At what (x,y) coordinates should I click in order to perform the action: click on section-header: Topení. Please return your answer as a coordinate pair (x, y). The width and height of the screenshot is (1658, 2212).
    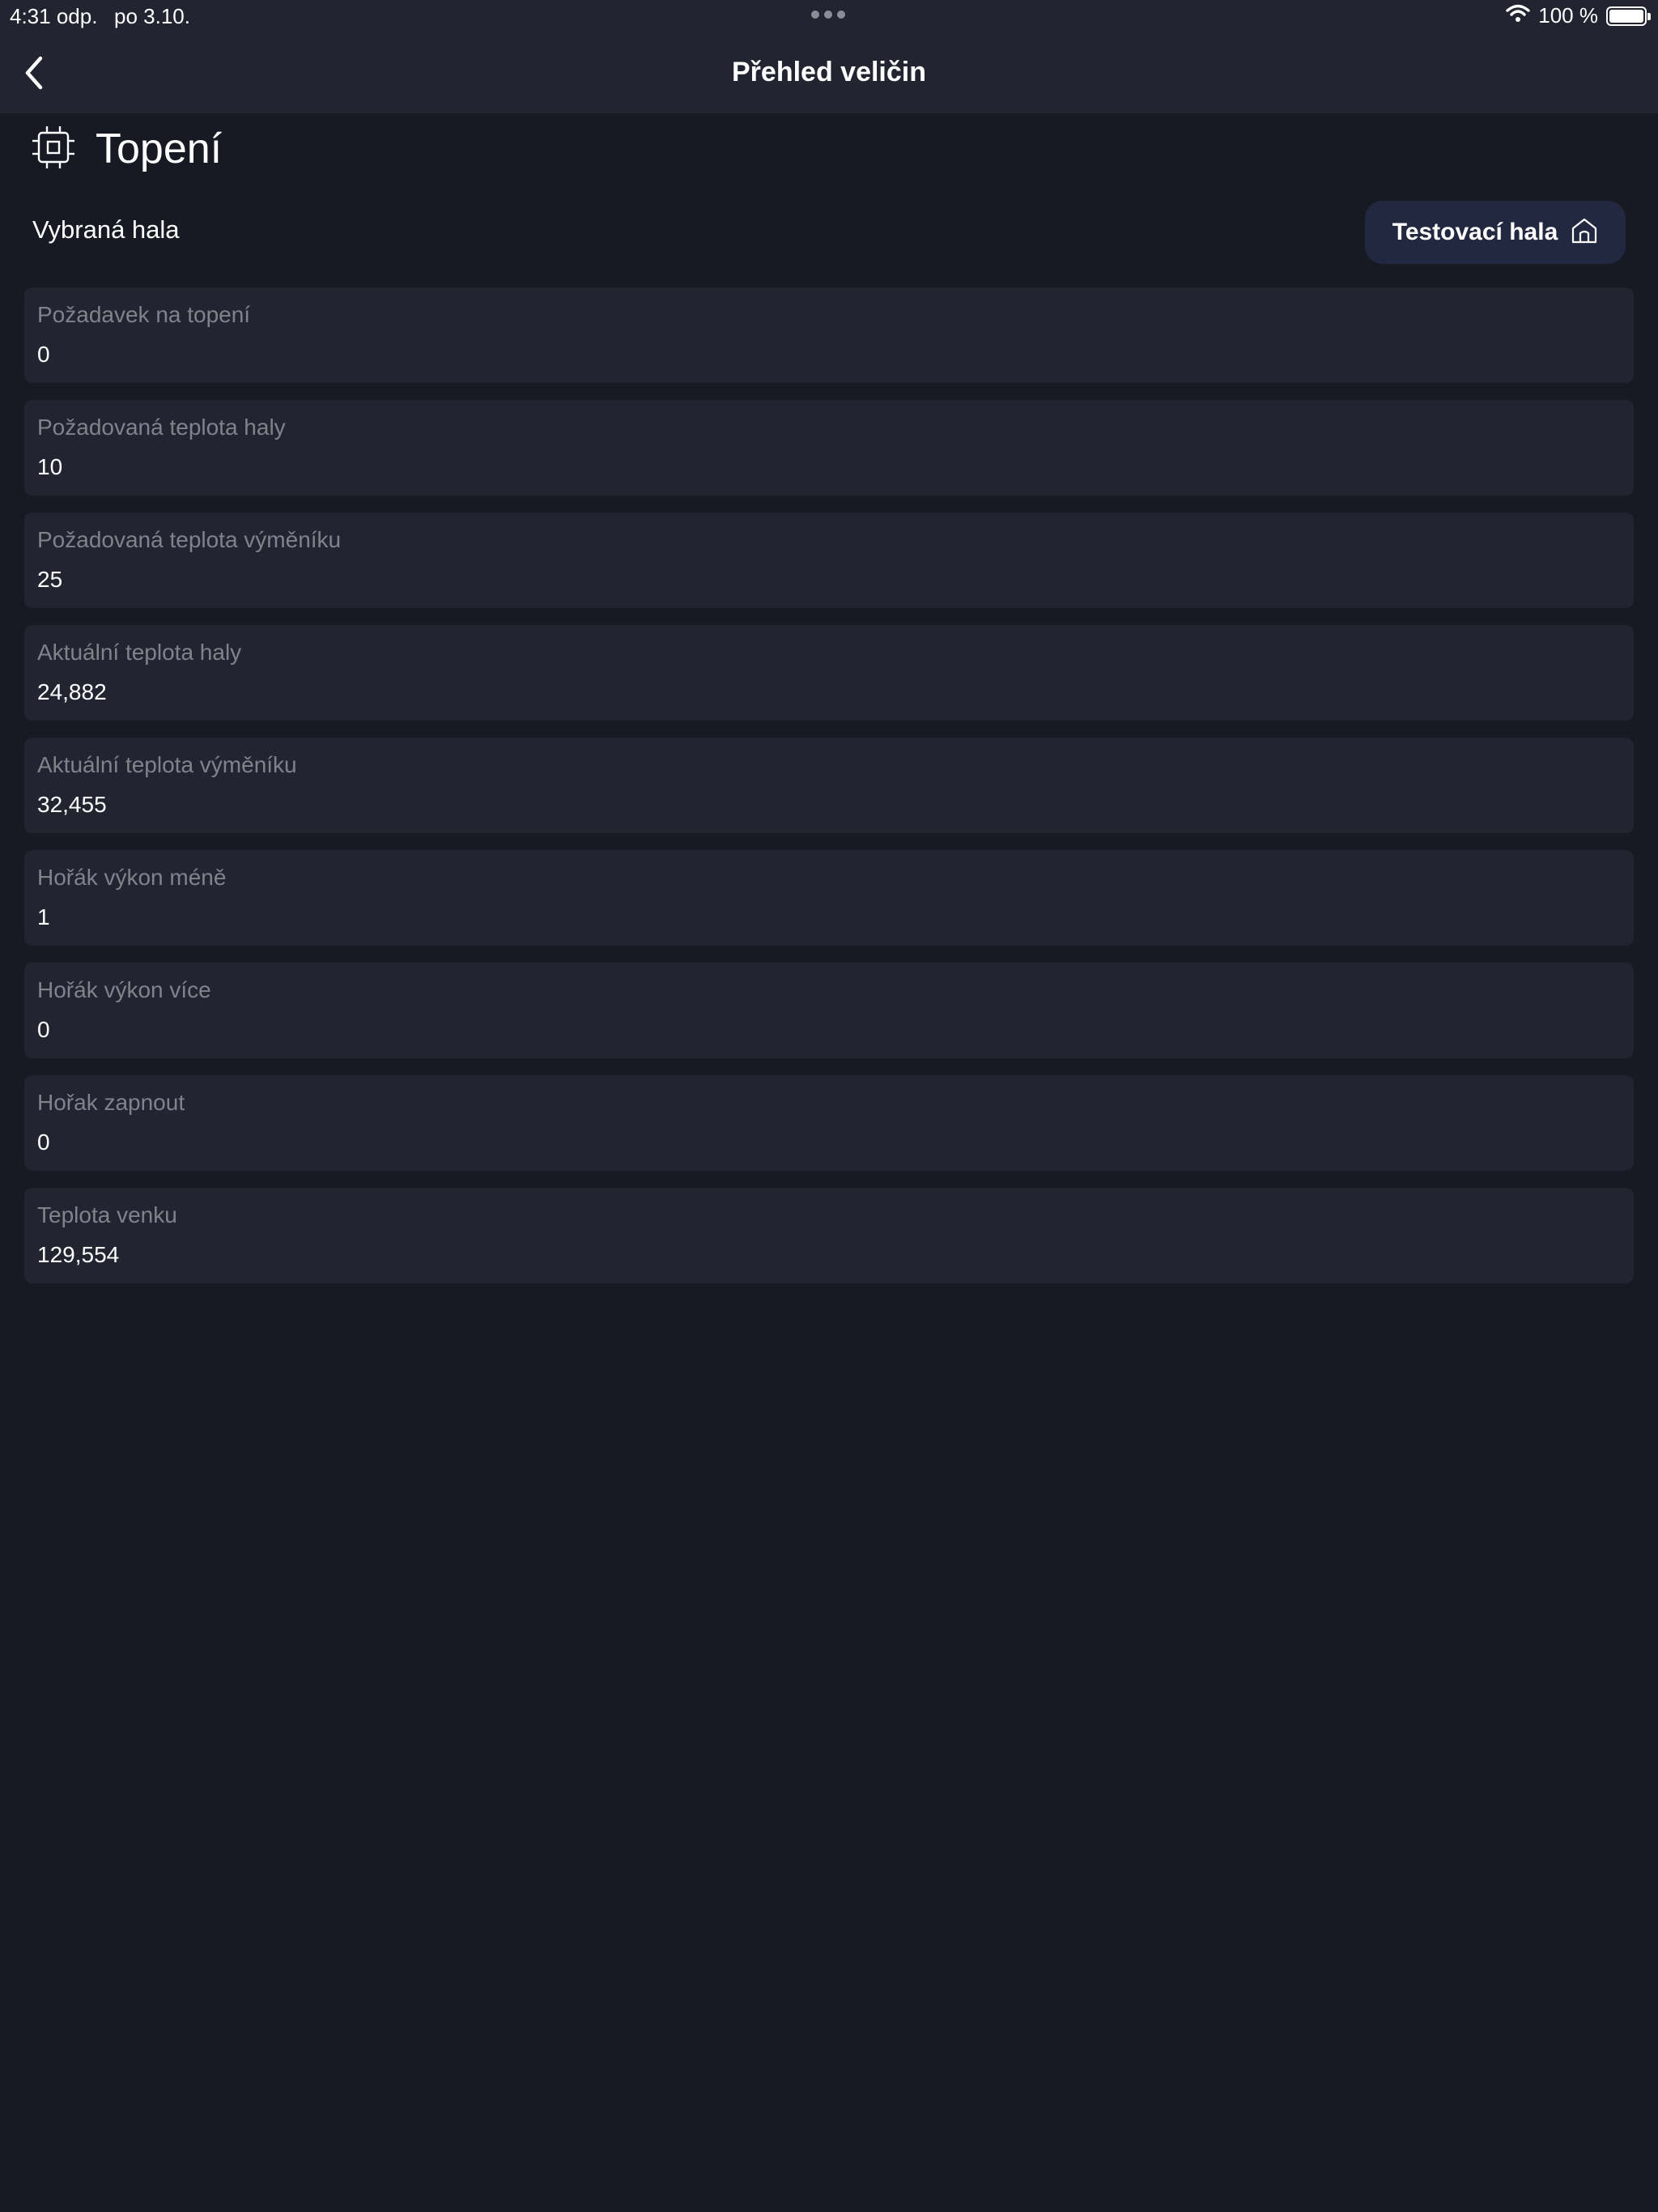
    Looking at the image, I should click on (127, 149).